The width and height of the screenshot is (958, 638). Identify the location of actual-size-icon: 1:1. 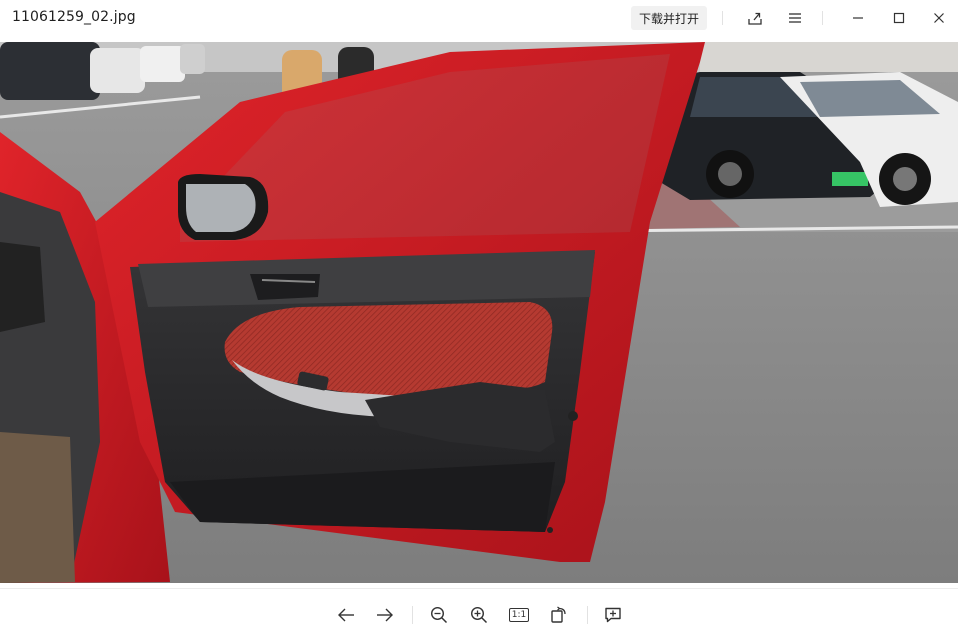
(519, 615).